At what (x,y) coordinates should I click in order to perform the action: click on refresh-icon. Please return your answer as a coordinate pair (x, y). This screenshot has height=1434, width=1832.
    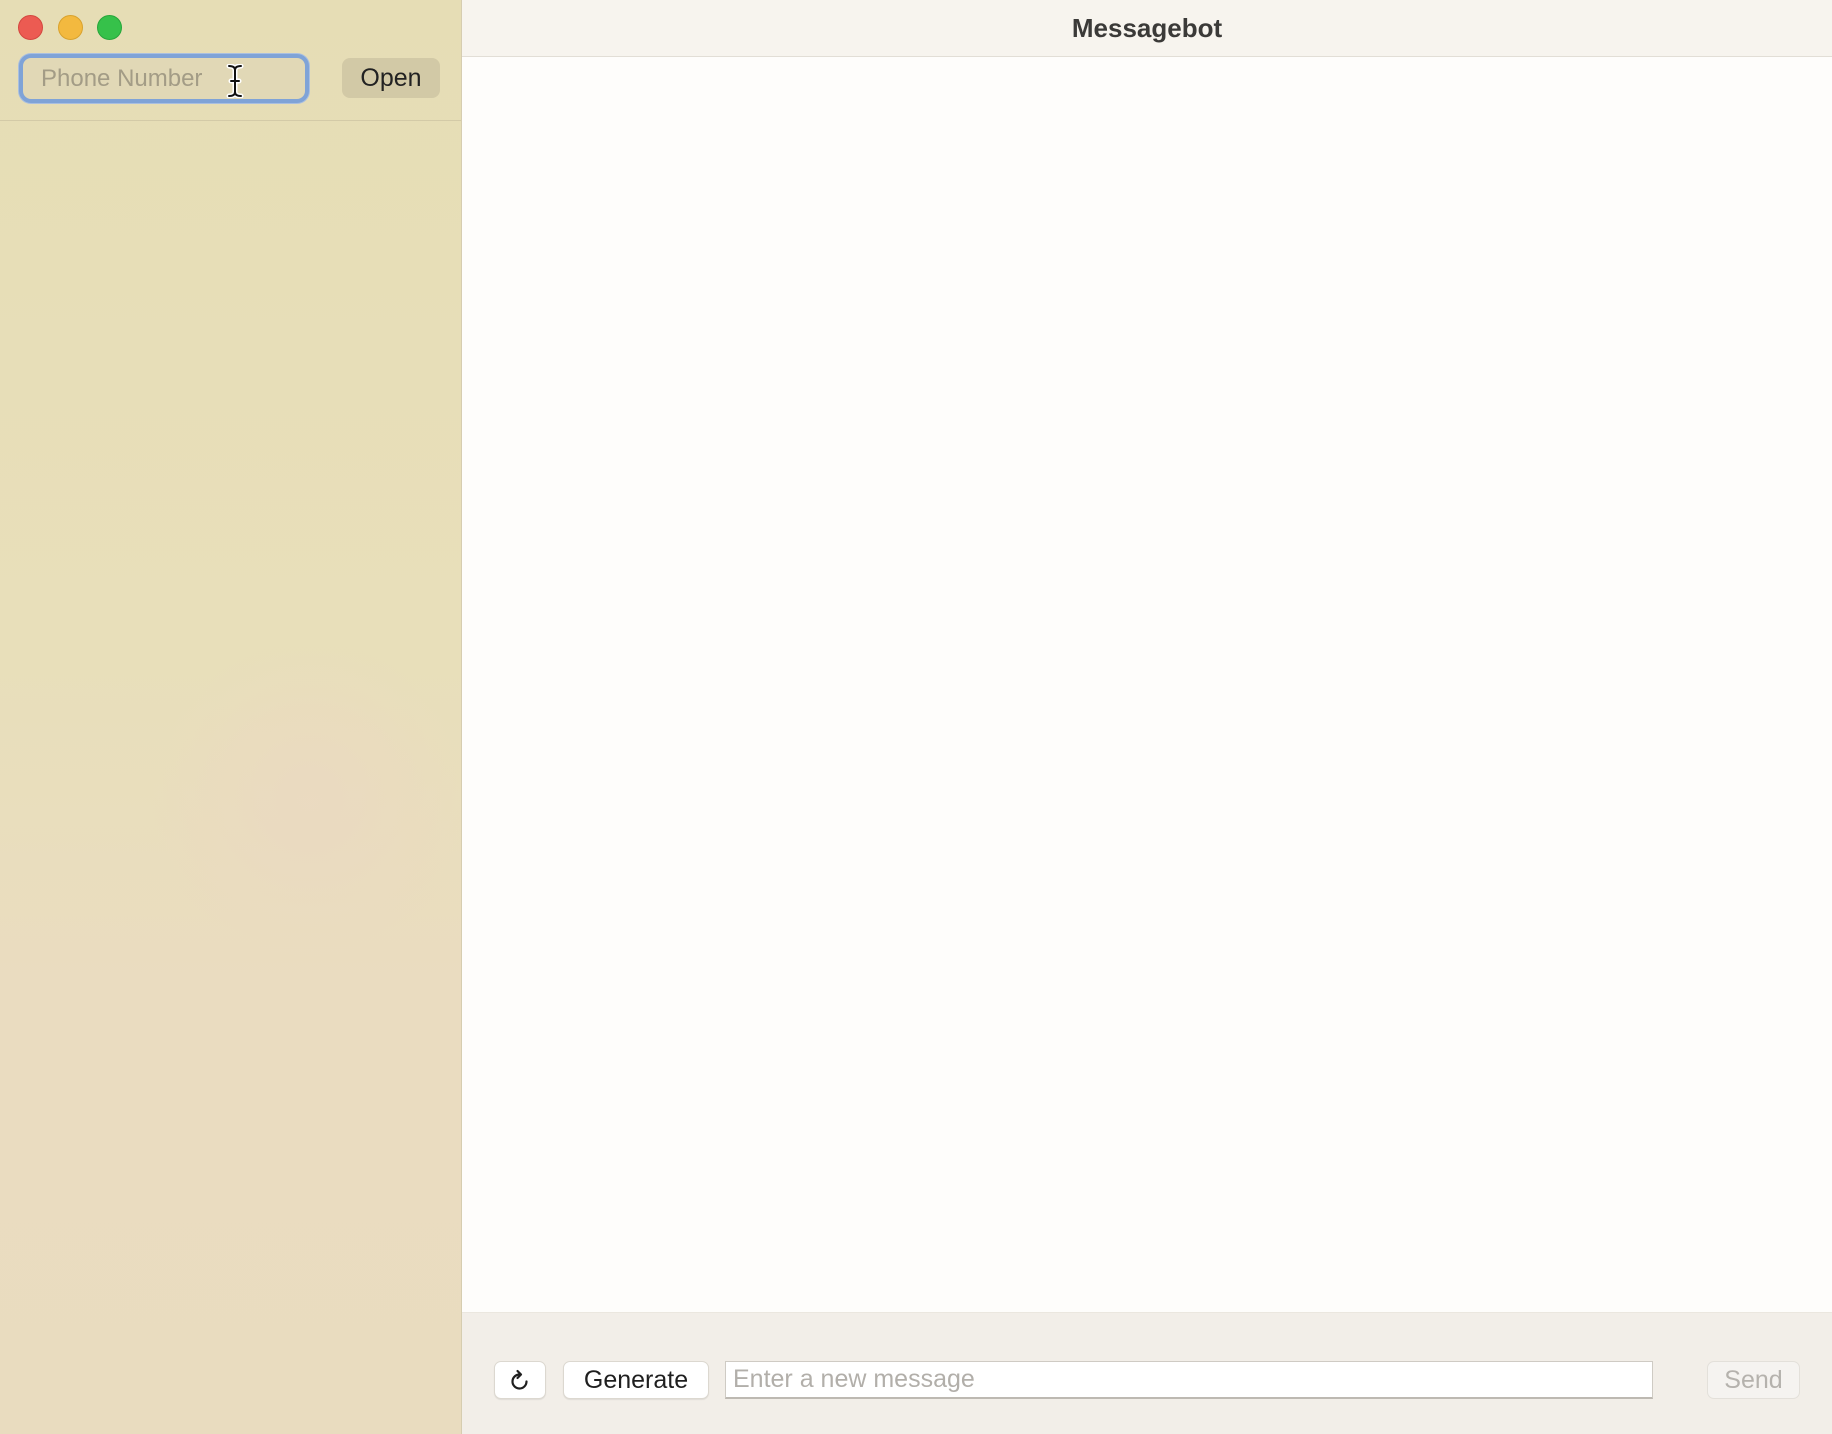
    Looking at the image, I should click on (519, 1379).